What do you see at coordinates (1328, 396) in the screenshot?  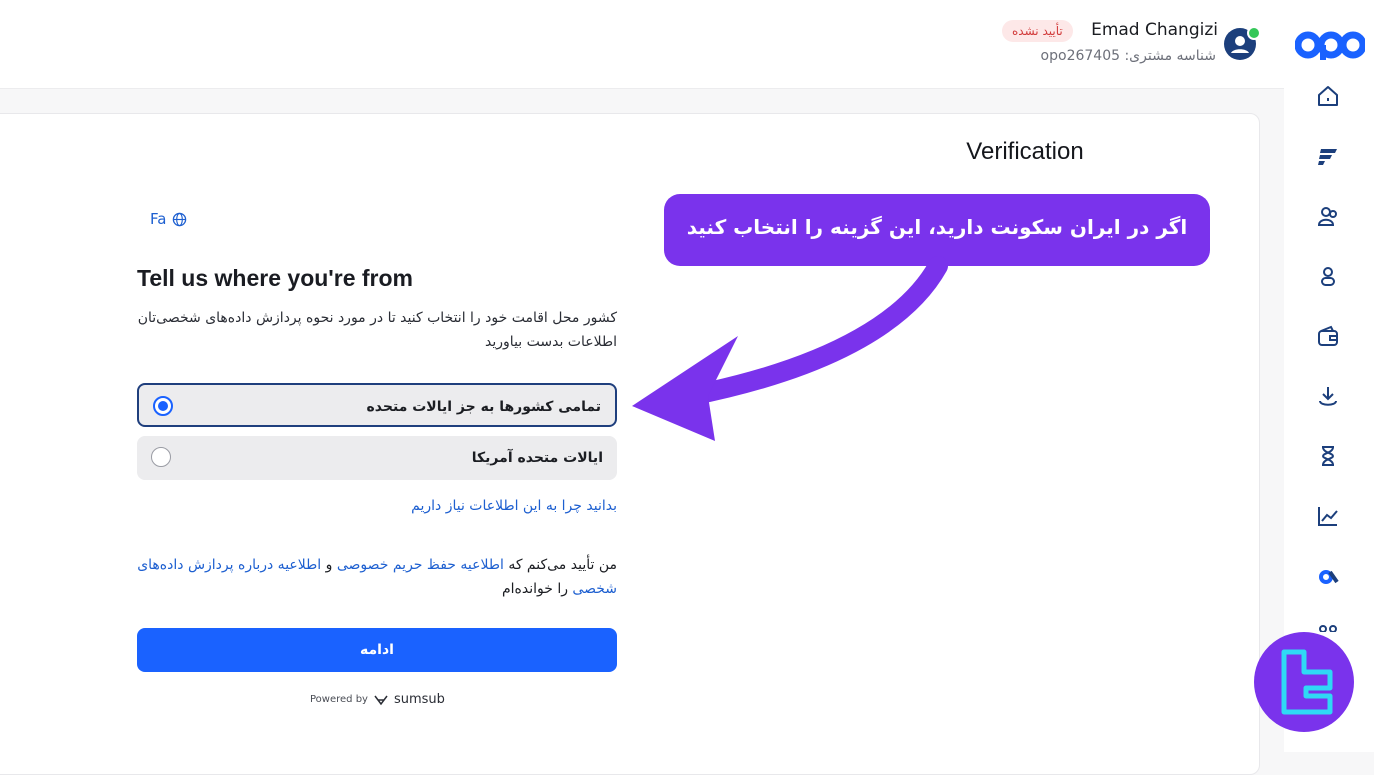 I see `download-icon` at bounding box center [1328, 396].